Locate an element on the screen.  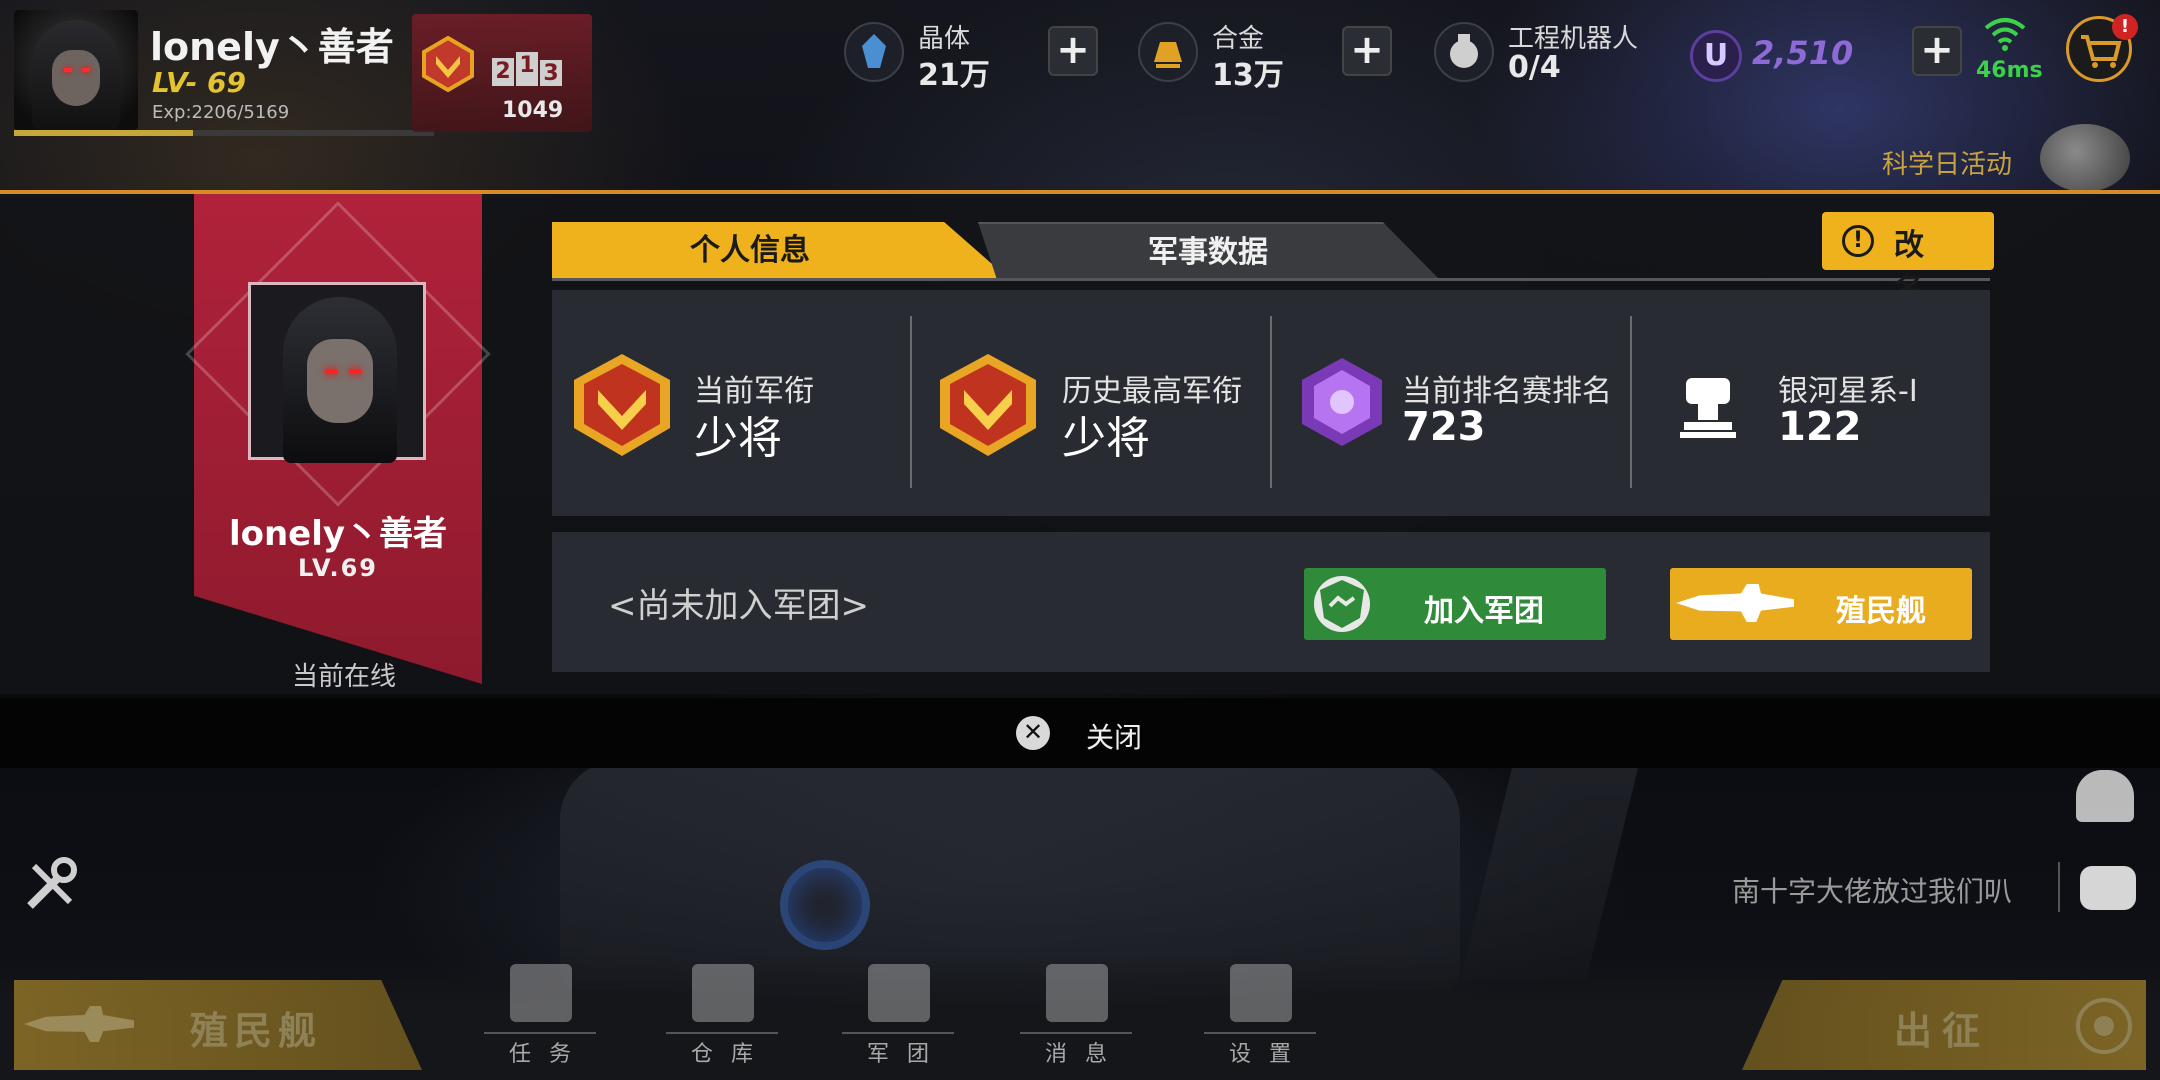
warehouse-icon is located at coordinates (723, 993).